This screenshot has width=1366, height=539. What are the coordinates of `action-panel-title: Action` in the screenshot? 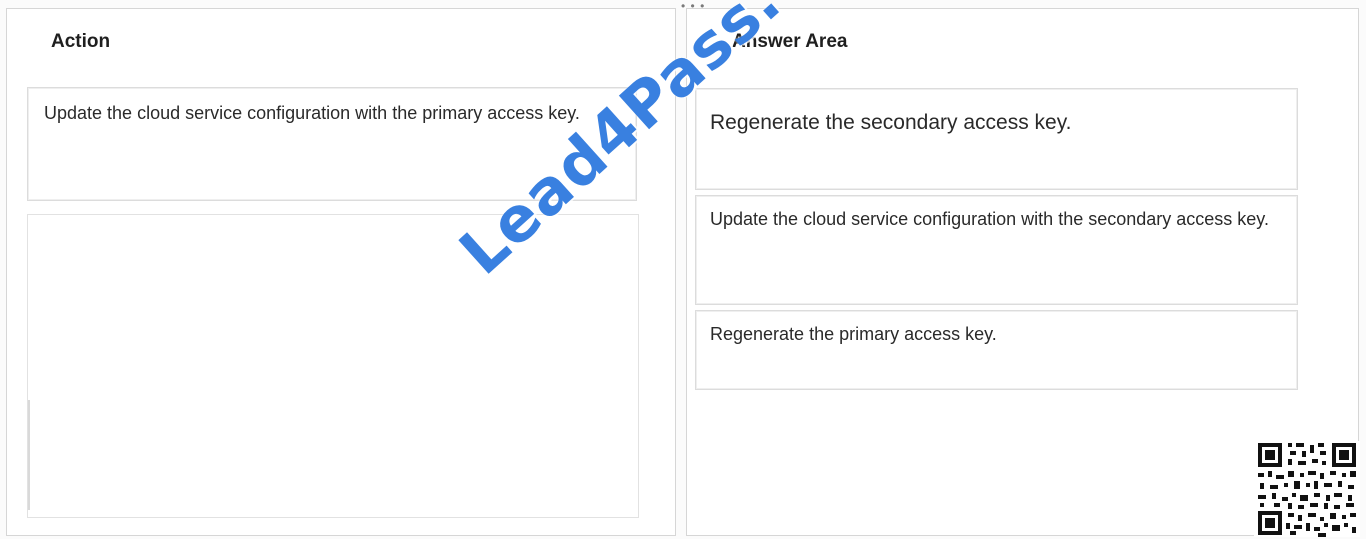 It's located at (81, 41).